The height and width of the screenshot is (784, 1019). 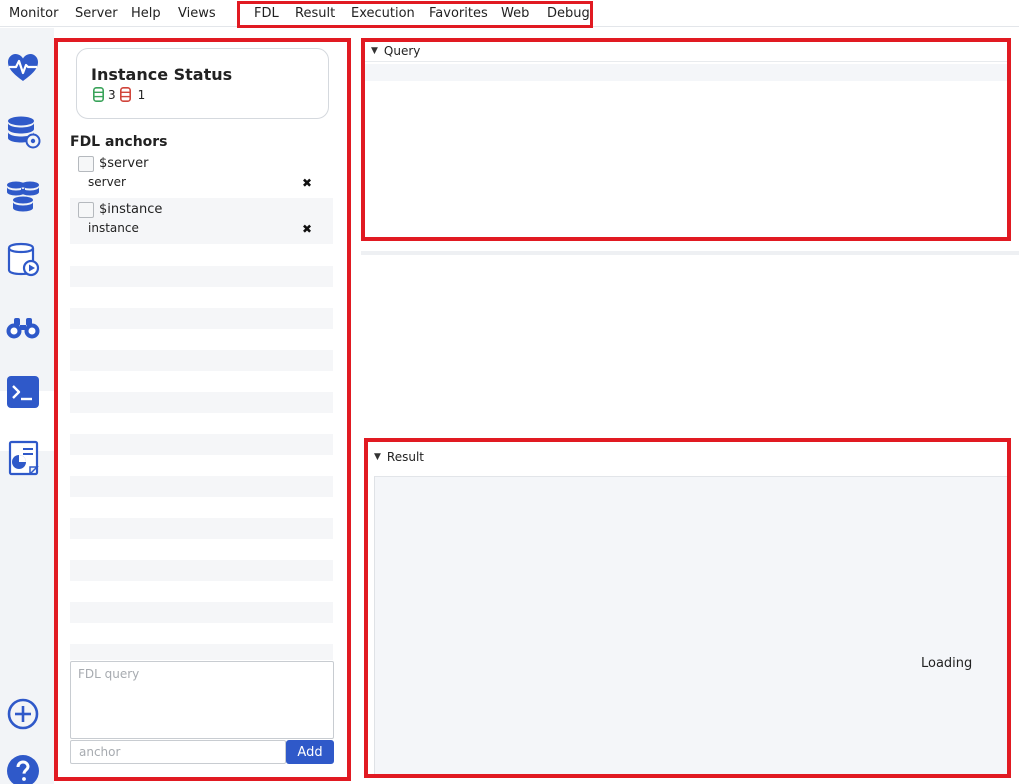 What do you see at coordinates (23, 68) in the screenshot?
I see `heart-monitor-icon` at bounding box center [23, 68].